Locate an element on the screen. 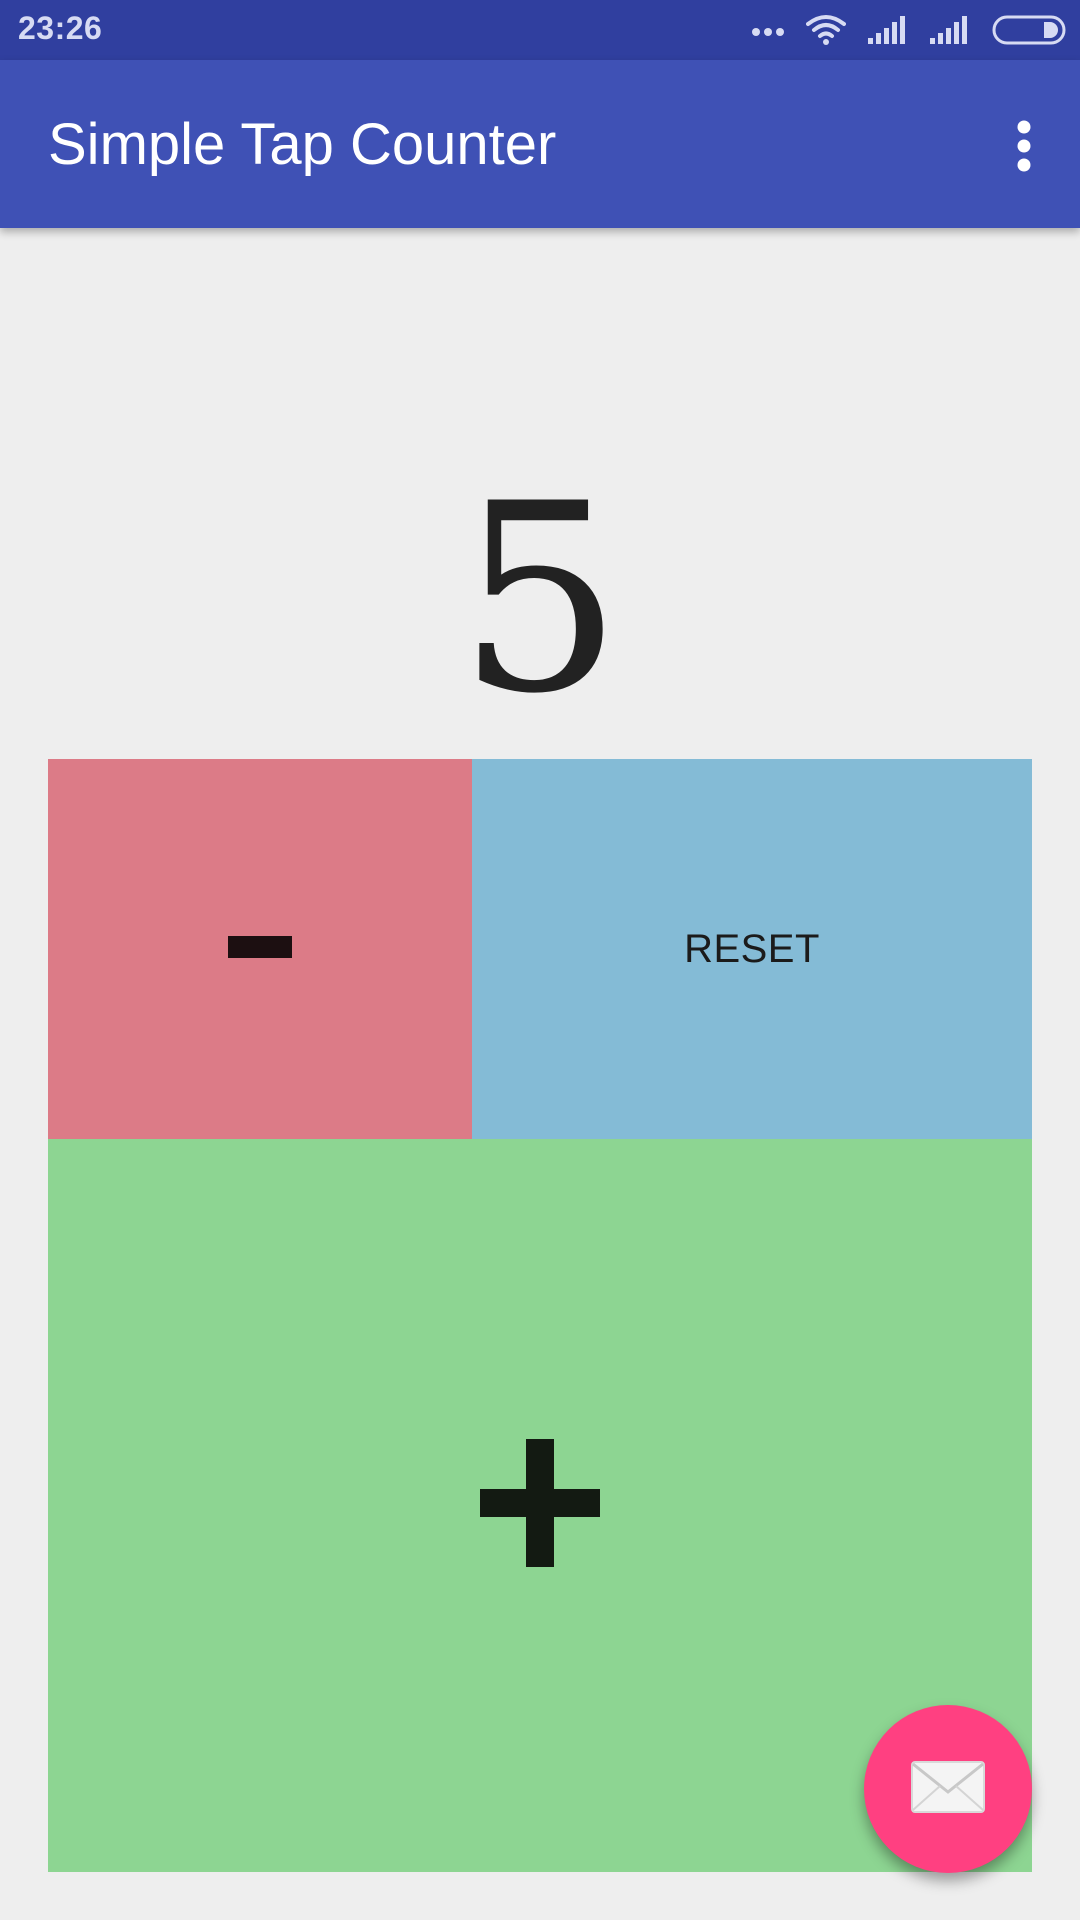 Image resolution: width=1080 pixels, height=1920 pixels. app-bar: Simple Tap Counter is located at coordinates (540, 144).